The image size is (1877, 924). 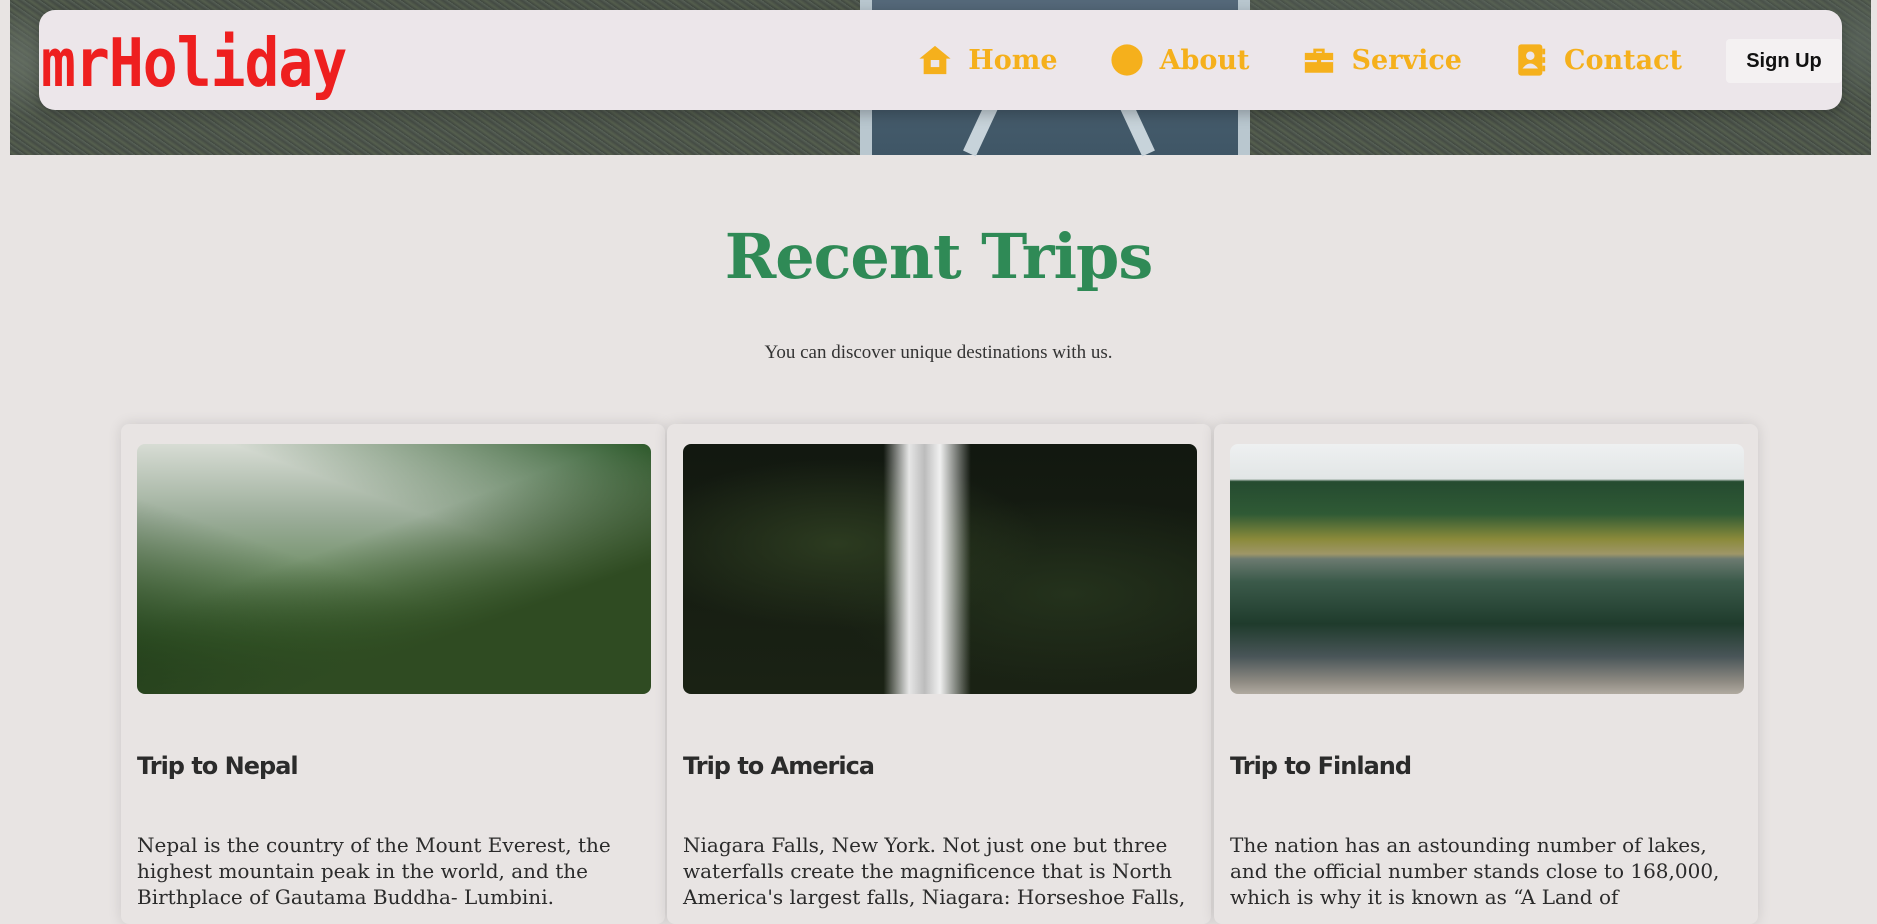 I want to click on house-icon, so click(x=935, y=60).